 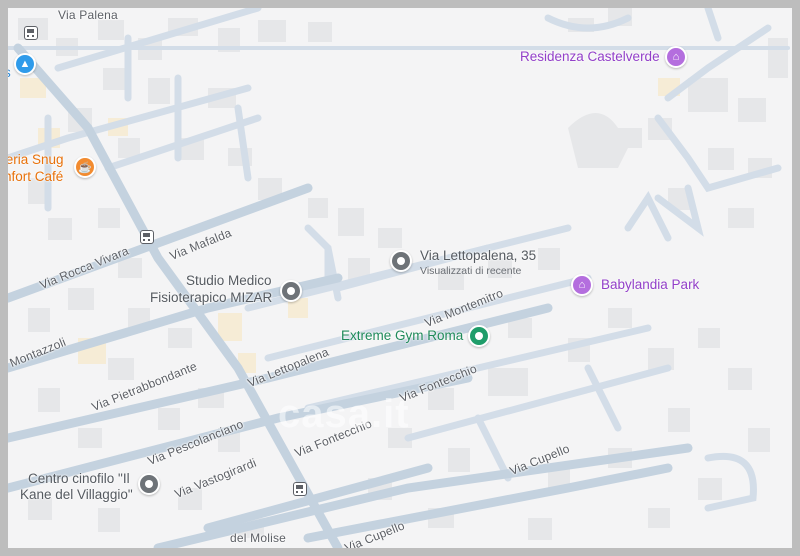 I want to click on shopping-icon: ▲, so click(x=25, y=64).